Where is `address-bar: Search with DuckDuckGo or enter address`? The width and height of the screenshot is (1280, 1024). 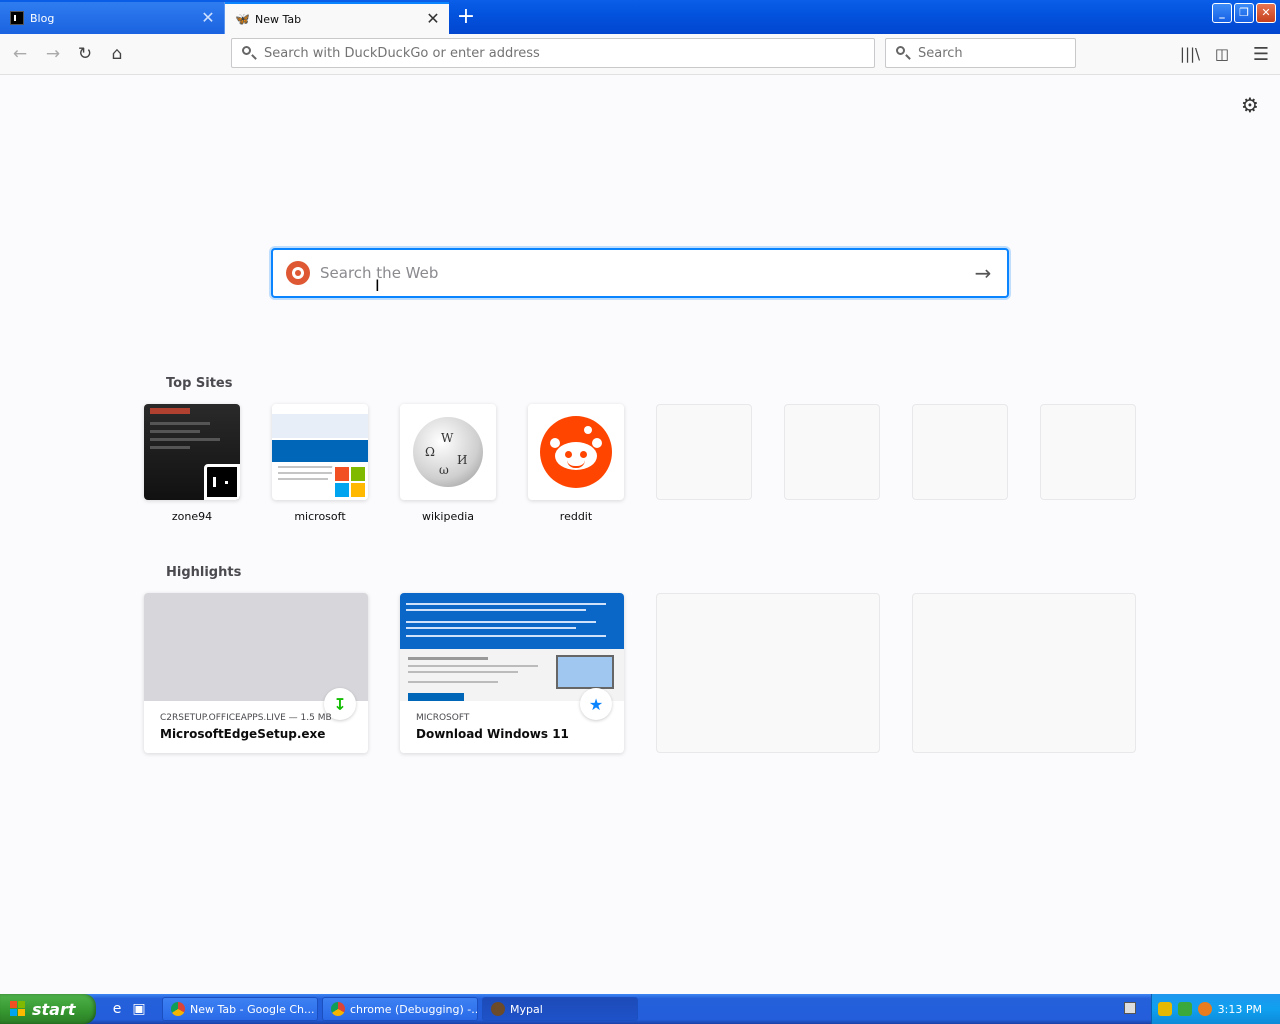 address-bar: Search with DuckDuckGo or enter address is located at coordinates (553, 53).